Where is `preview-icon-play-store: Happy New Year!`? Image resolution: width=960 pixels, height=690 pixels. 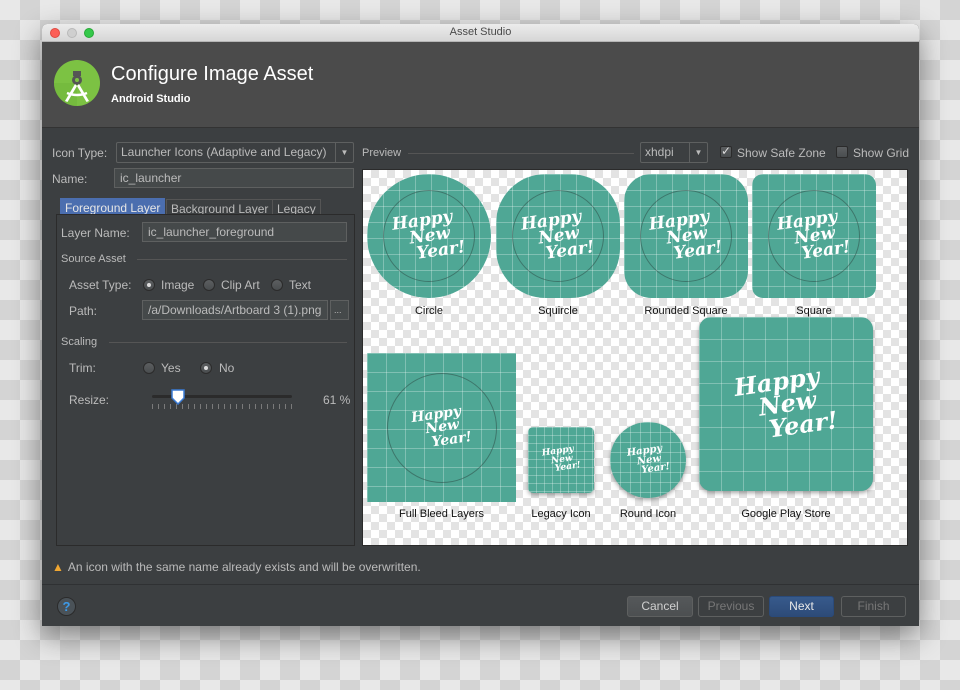 preview-icon-play-store: Happy New Year! is located at coordinates (786, 404).